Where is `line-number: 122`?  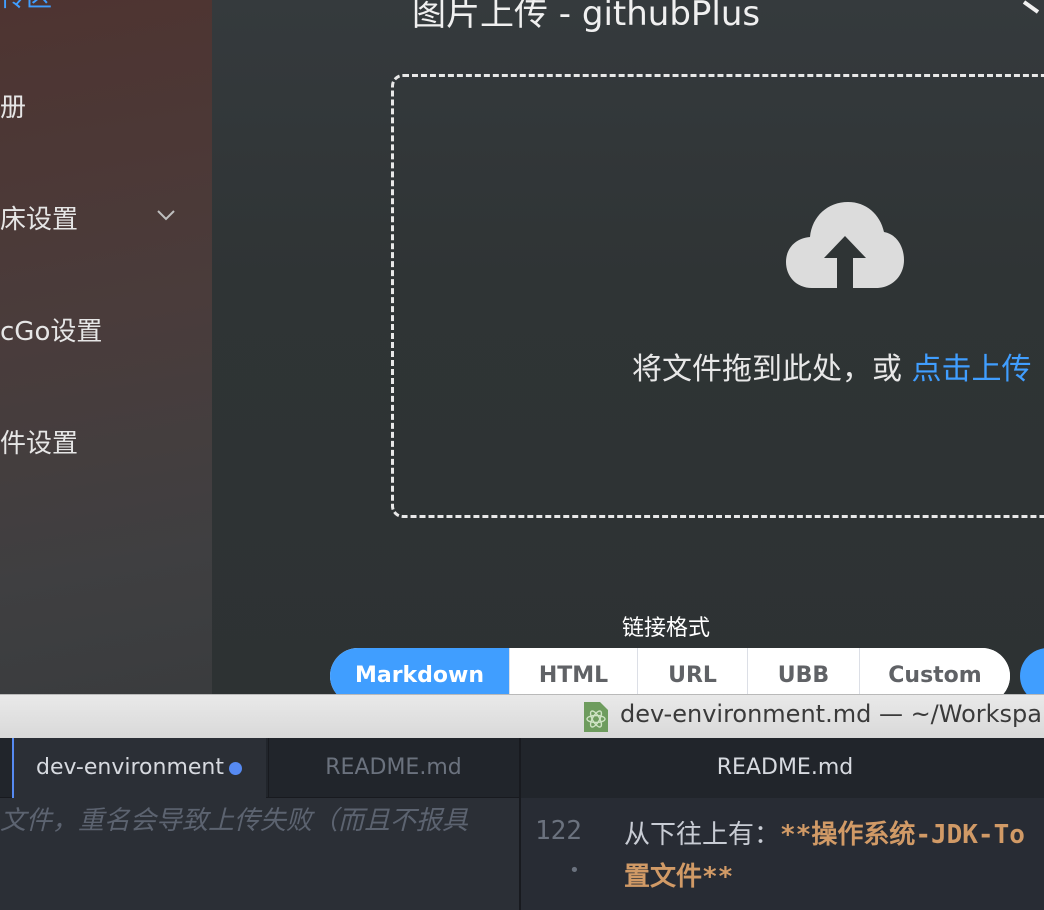 line-number: 122 is located at coordinates (558, 831).